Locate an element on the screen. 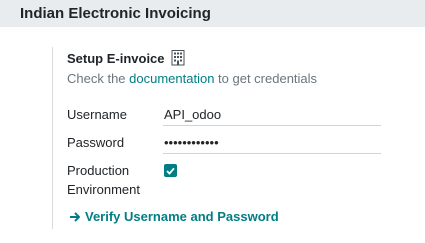 This screenshot has height=243, width=425. production-checkbox is located at coordinates (170, 170).